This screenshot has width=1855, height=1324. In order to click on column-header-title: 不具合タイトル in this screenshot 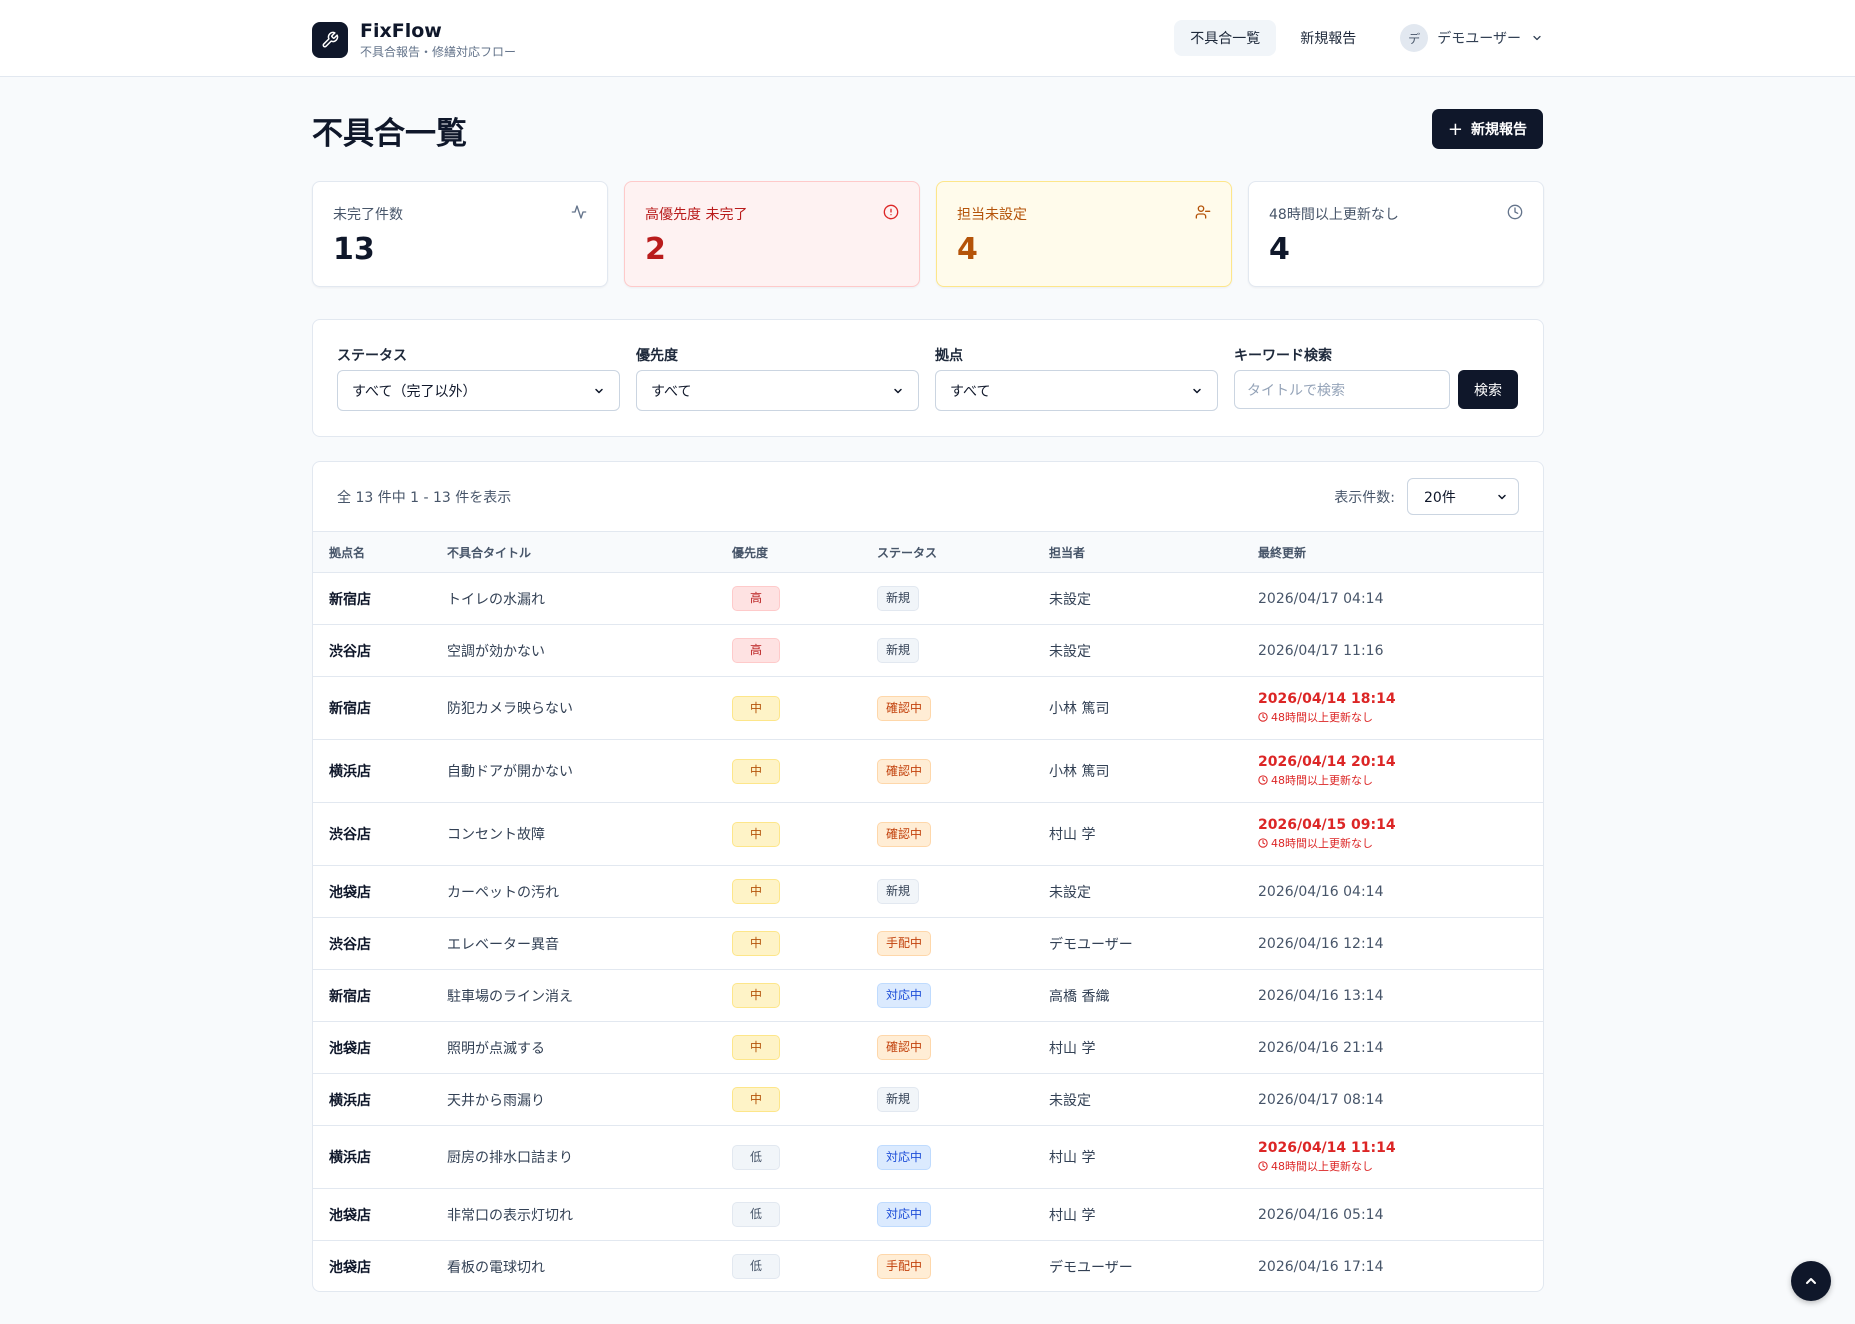, I will do `click(589, 552)`.